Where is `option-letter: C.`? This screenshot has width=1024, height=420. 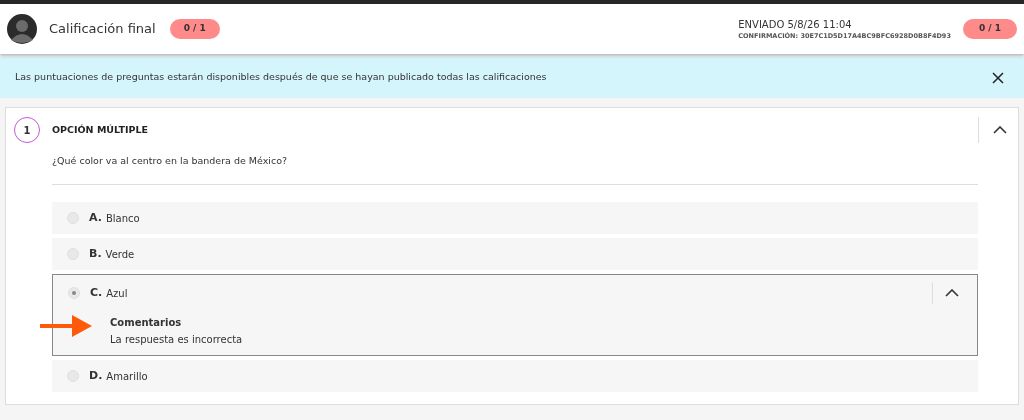
option-letter: C. is located at coordinates (96, 292).